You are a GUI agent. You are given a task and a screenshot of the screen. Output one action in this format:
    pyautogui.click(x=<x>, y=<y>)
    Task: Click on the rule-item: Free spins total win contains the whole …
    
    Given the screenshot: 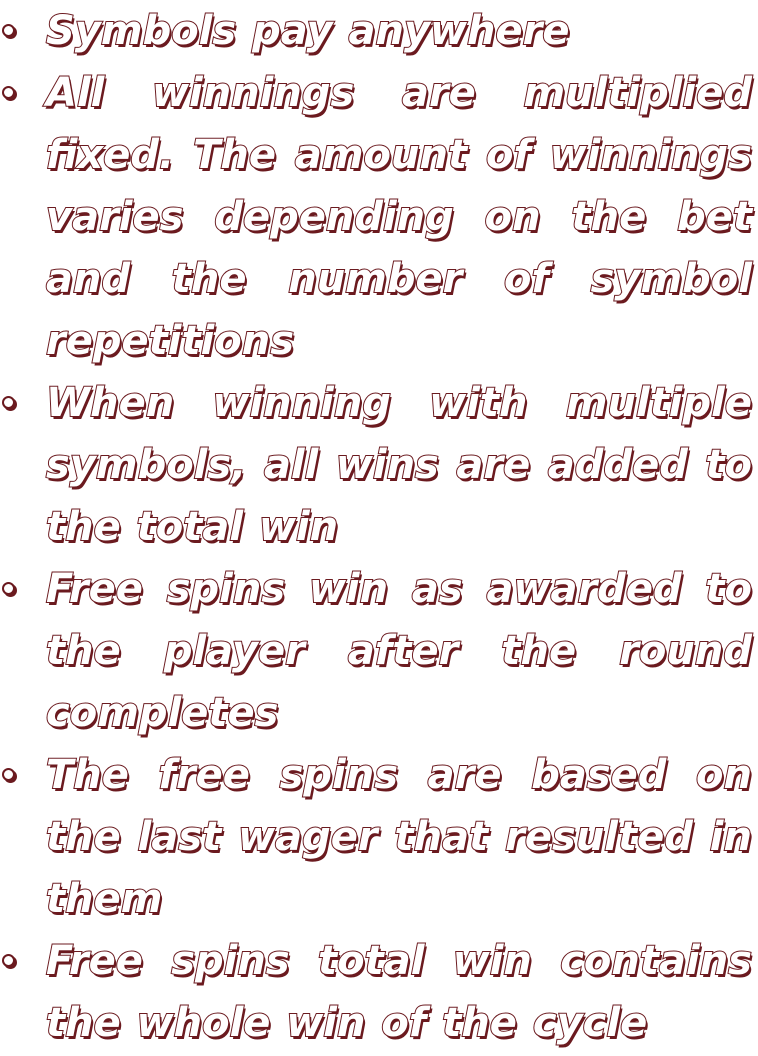 What is the action you would take?
    pyautogui.click(x=376, y=992)
    